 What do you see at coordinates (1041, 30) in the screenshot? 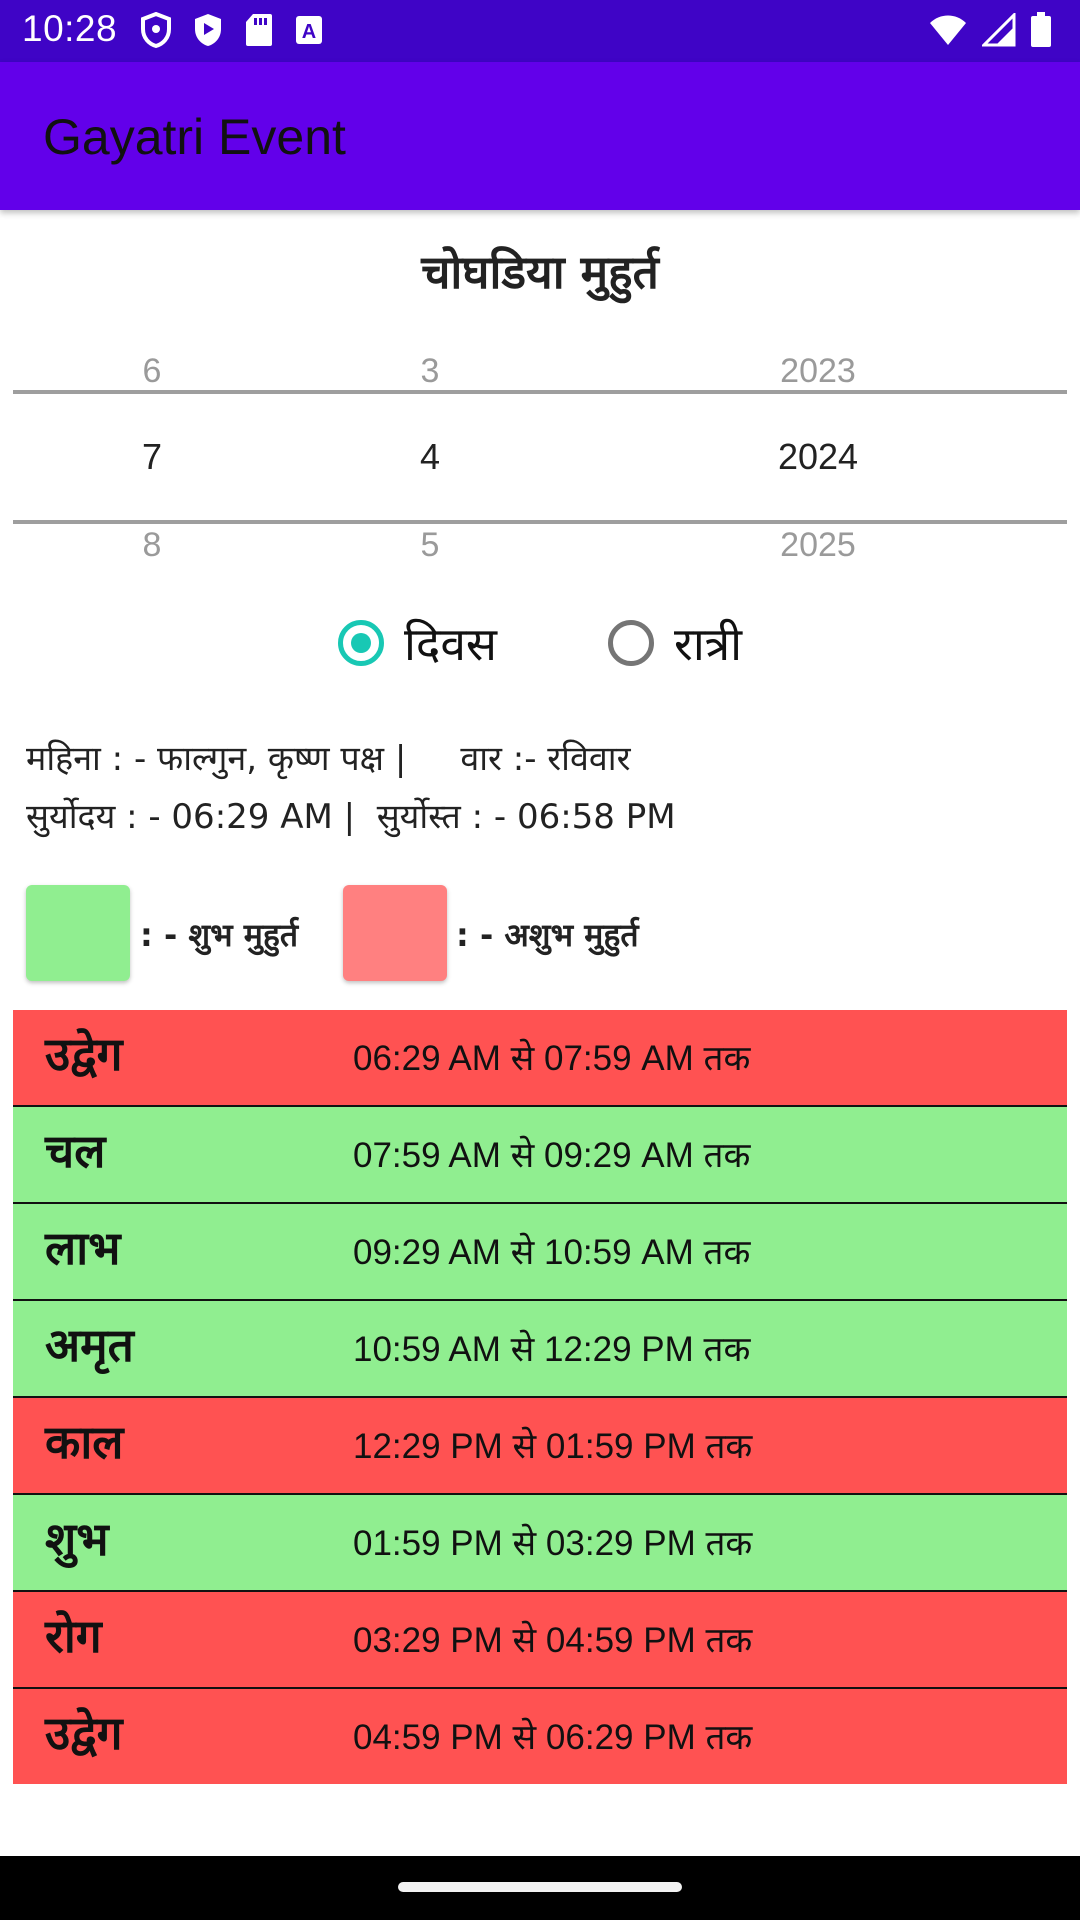
I see `battery-icon` at bounding box center [1041, 30].